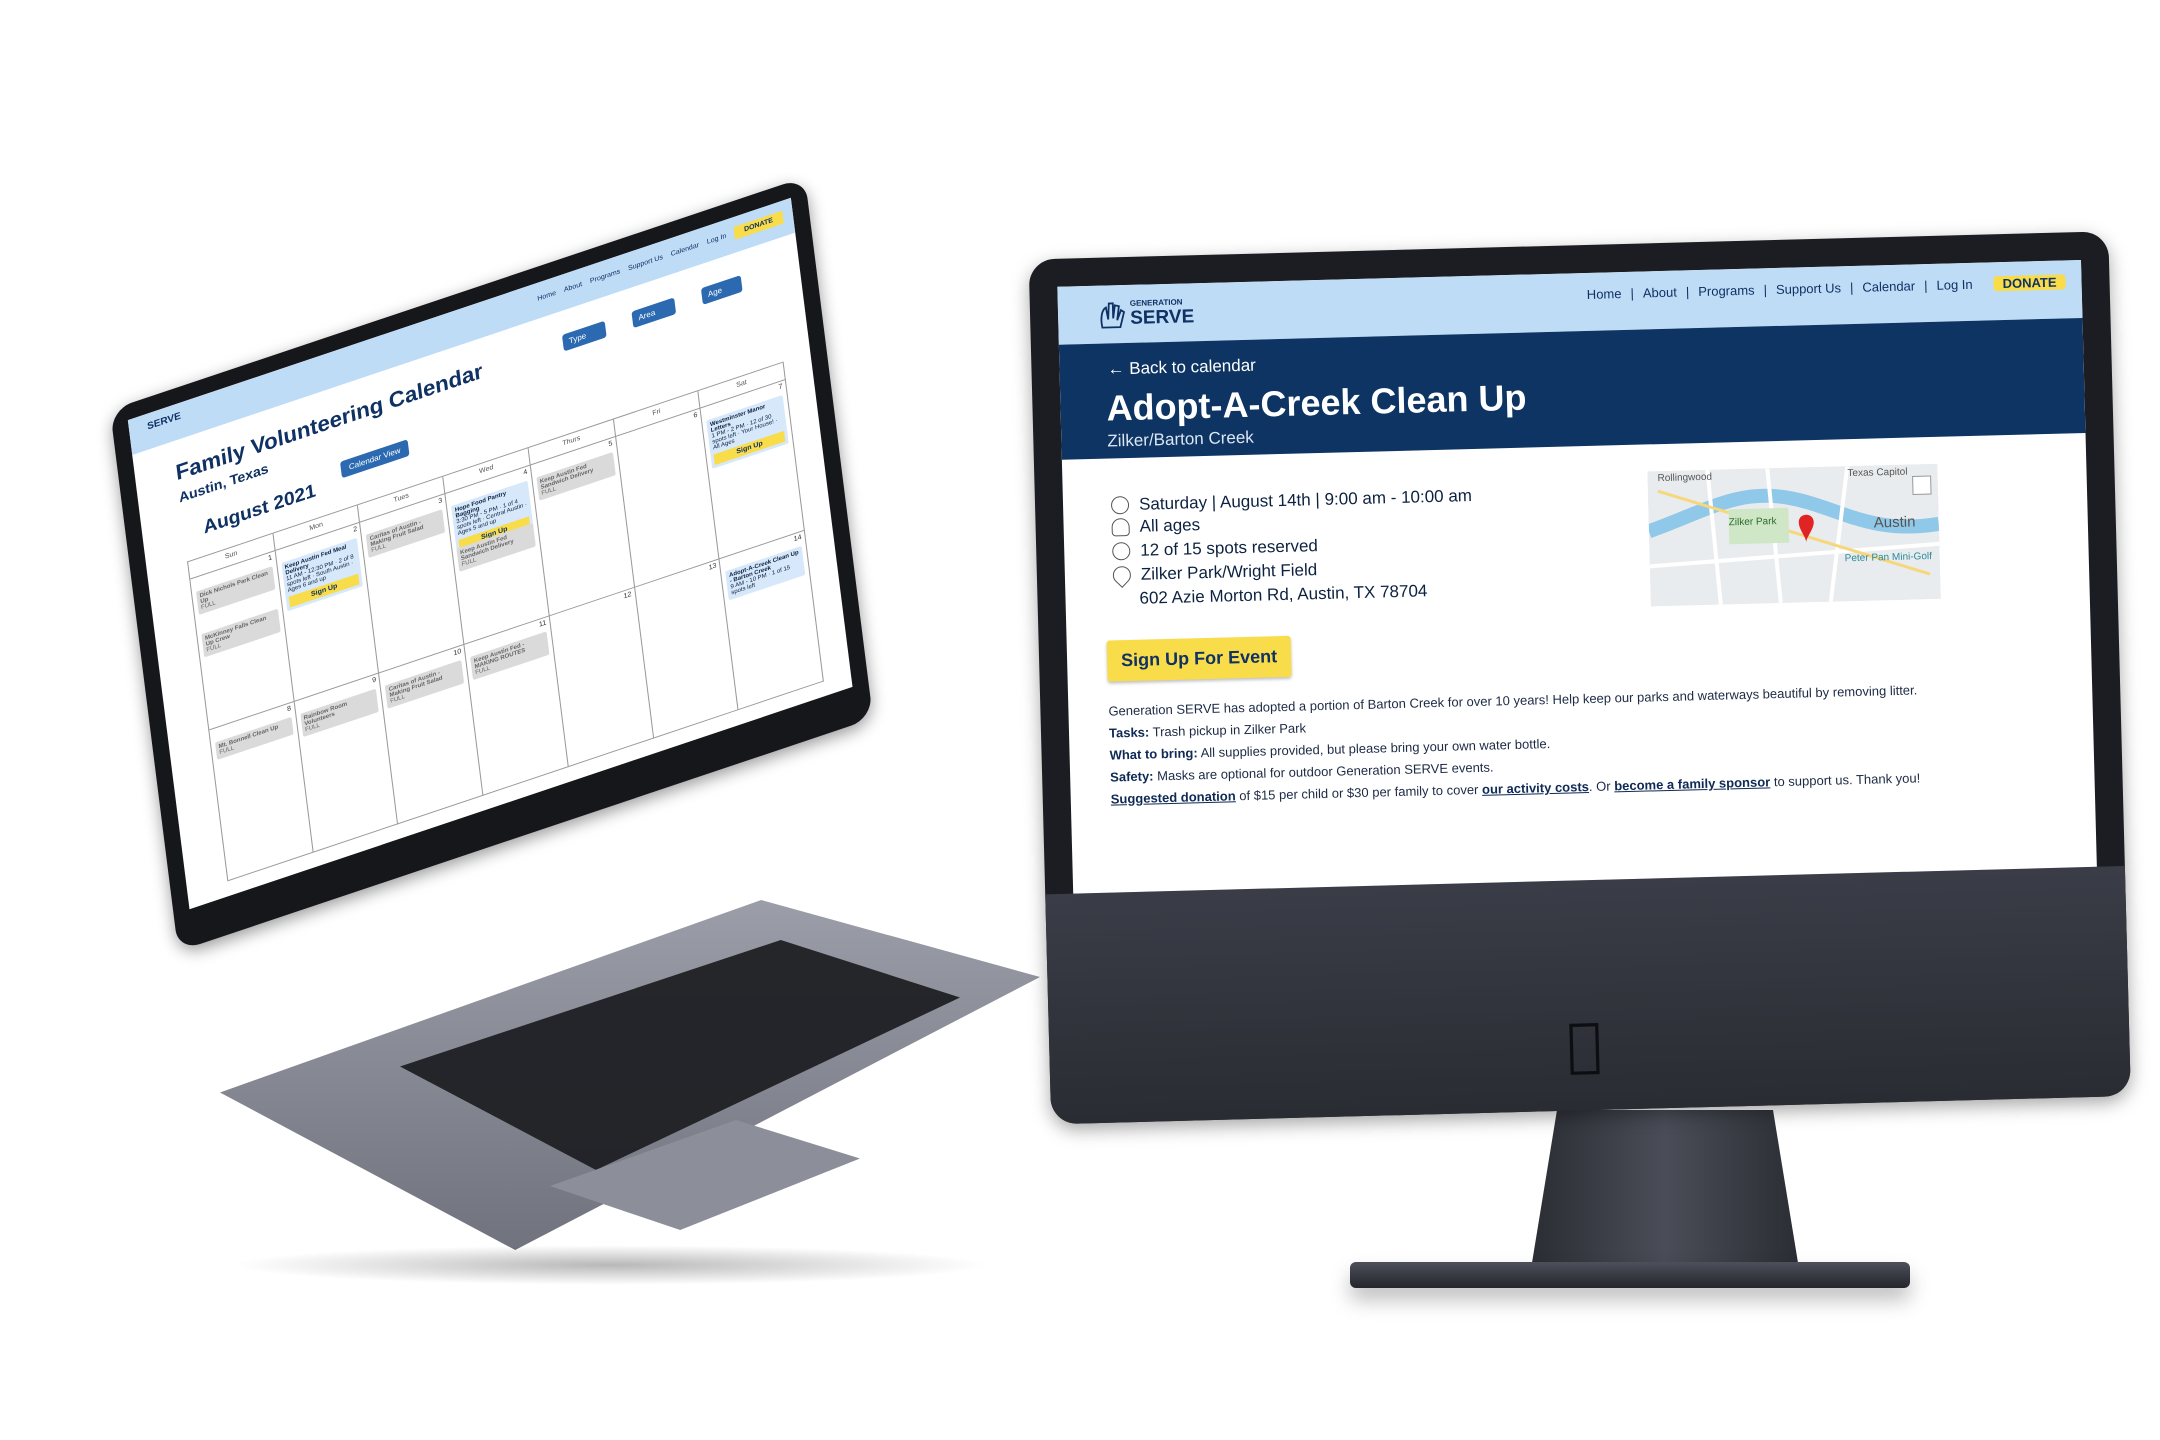 This screenshot has height=1440, width=2160. What do you see at coordinates (1162, 317) in the screenshot?
I see `brand-bottom: SERVE` at bounding box center [1162, 317].